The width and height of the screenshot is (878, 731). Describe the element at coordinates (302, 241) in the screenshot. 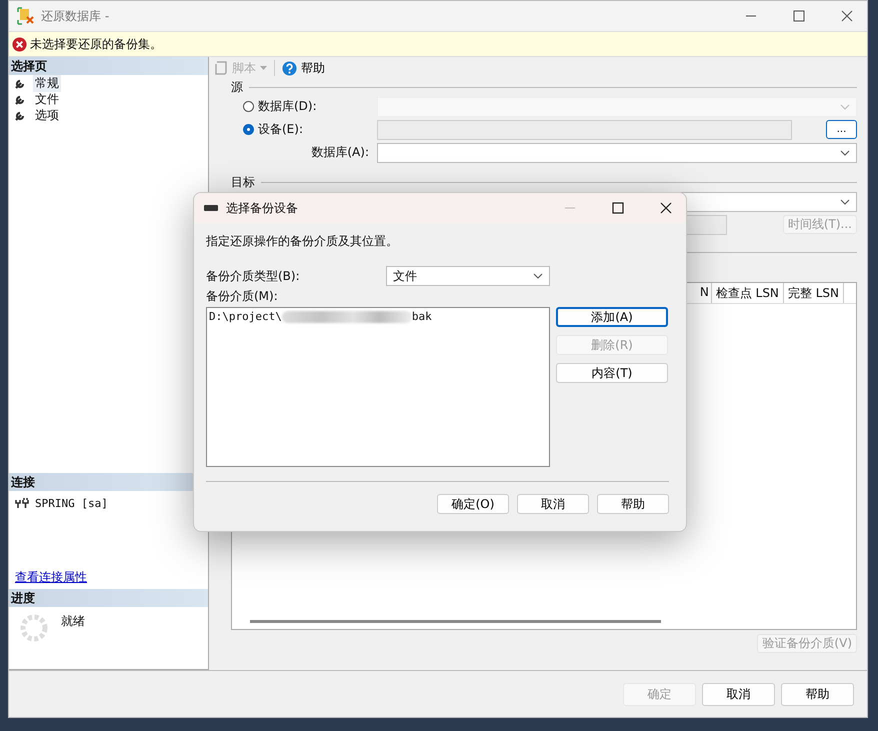

I see `dialog-description: 指定还原操作的备份介质及其位置。` at that location.